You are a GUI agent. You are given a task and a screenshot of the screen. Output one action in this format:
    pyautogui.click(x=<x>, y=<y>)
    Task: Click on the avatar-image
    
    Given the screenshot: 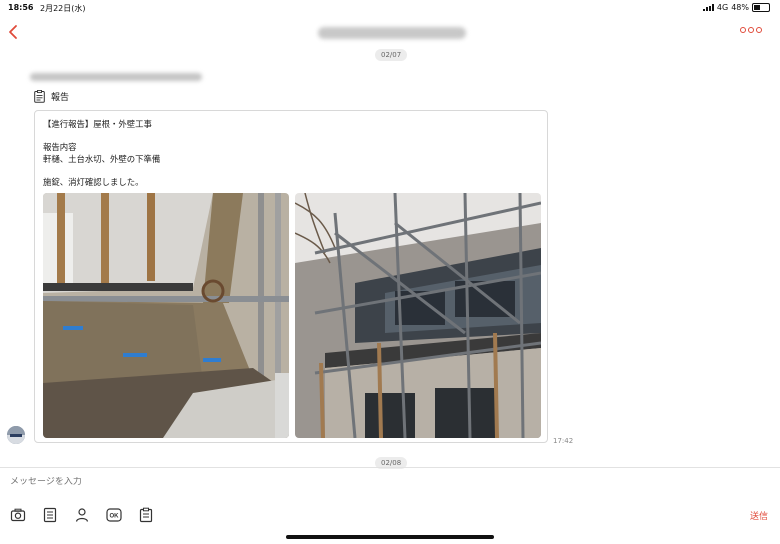 What is the action you would take?
    pyautogui.click(x=16, y=435)
    